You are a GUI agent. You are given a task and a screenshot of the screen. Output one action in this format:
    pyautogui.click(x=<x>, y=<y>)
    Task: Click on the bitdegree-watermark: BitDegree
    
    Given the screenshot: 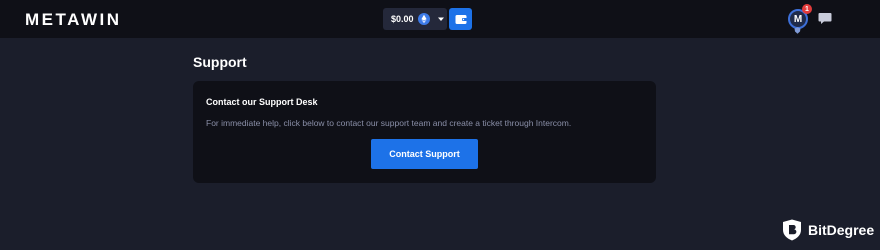 What is the action you would take?
    pyautogui.click(x=828, y=230)
    